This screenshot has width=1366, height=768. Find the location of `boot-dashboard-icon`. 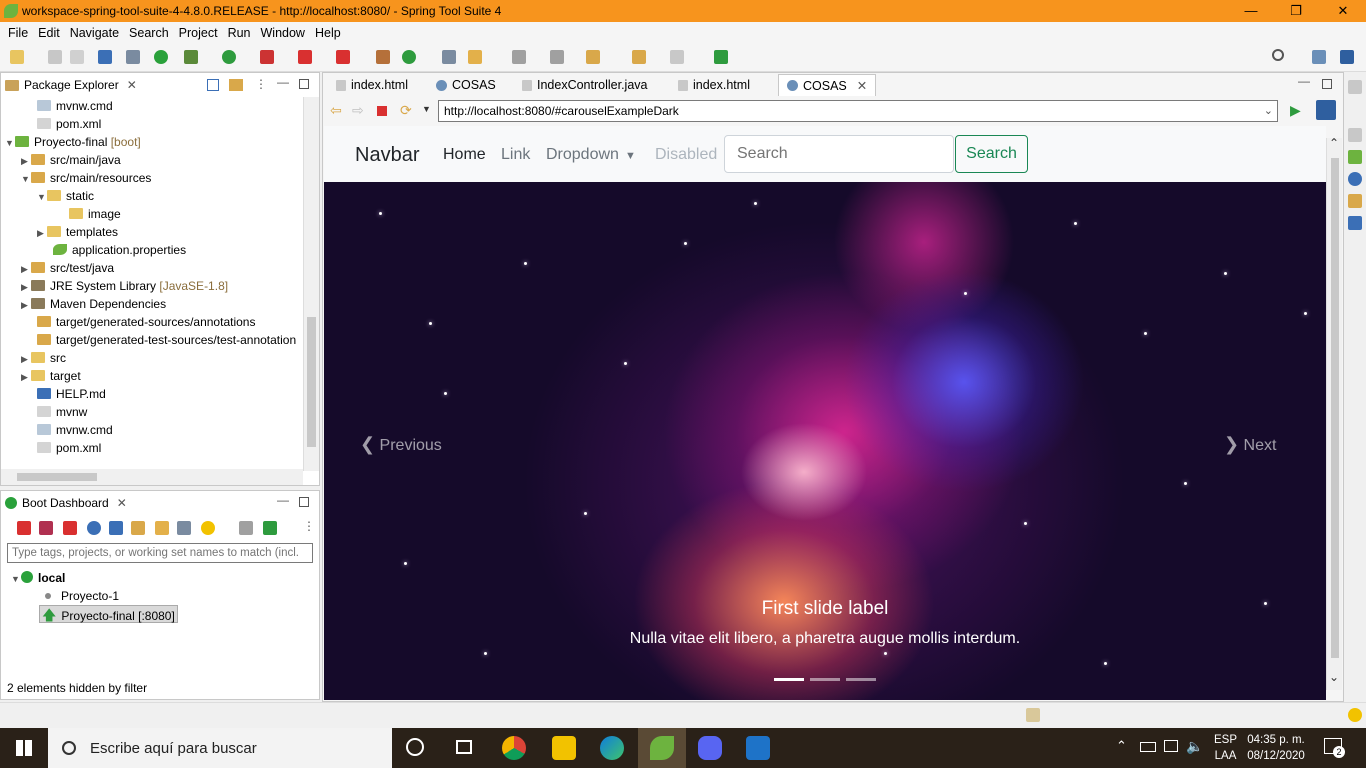

boot-dashboard-icon is located at coordinates (161, 57).